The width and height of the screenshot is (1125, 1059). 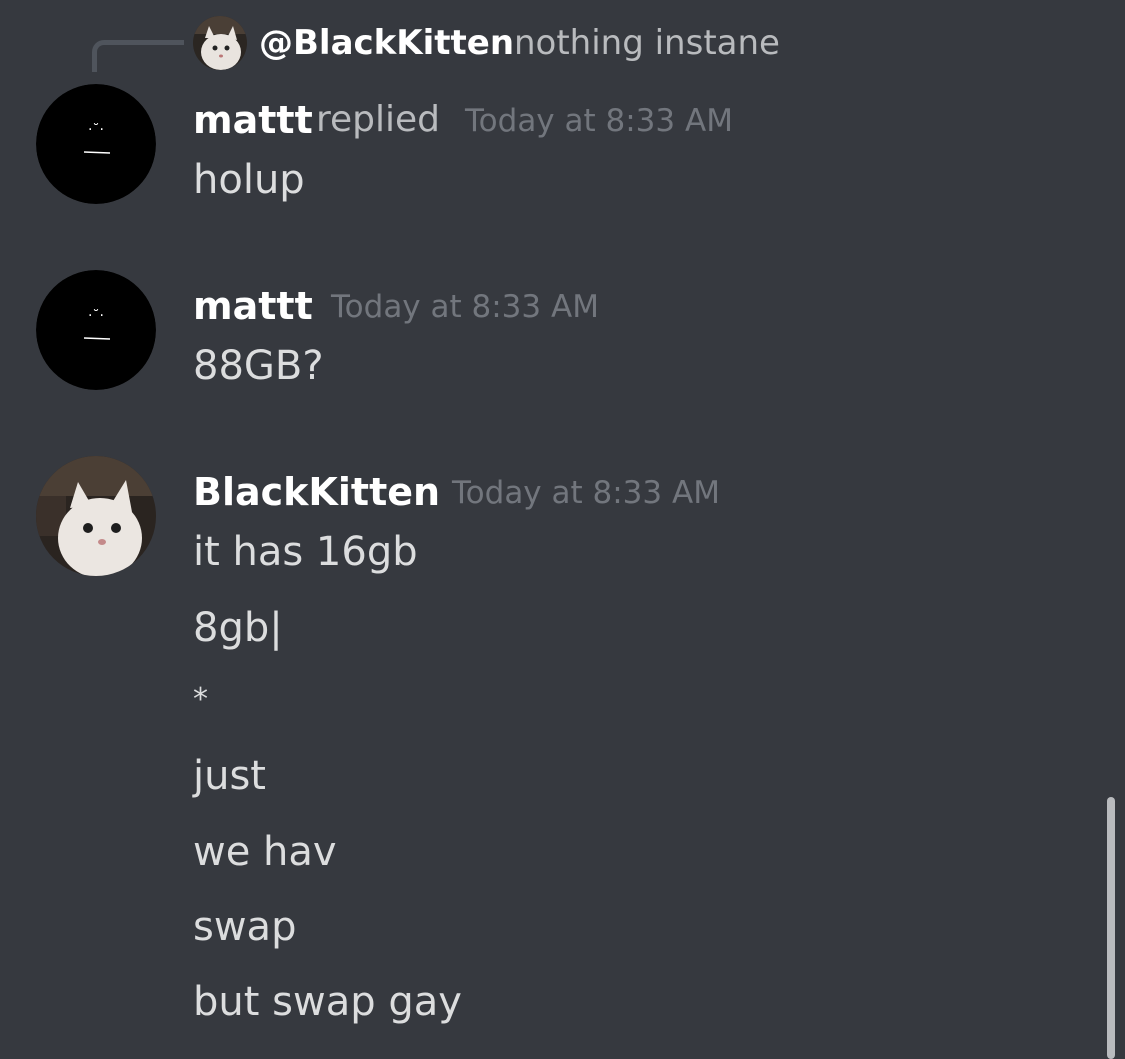 I want to click on message-text: it has 16gb, so click(x=305, y=552).